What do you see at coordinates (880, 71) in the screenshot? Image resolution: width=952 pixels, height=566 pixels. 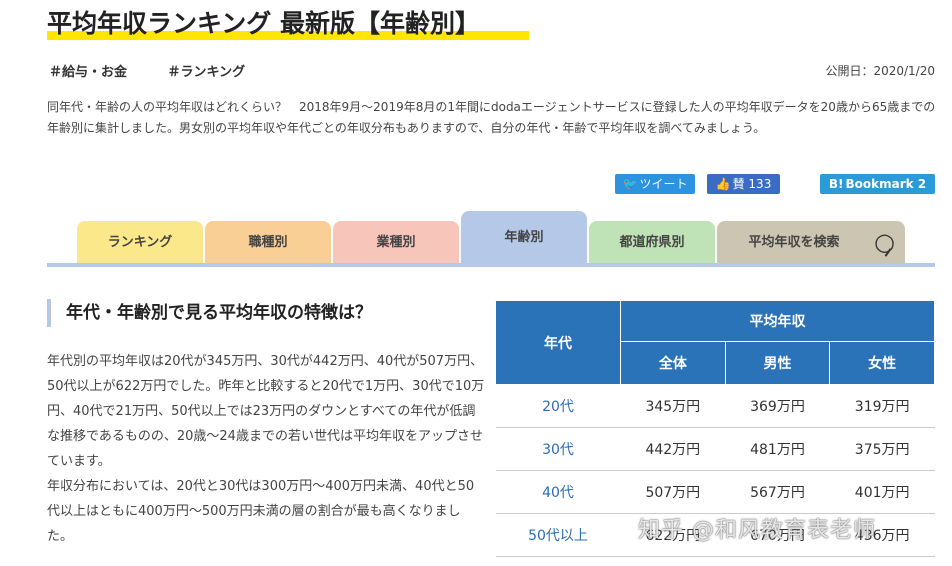 I see `publish-date: 公開日：2020/1/20` at bounding box center [880, 71].